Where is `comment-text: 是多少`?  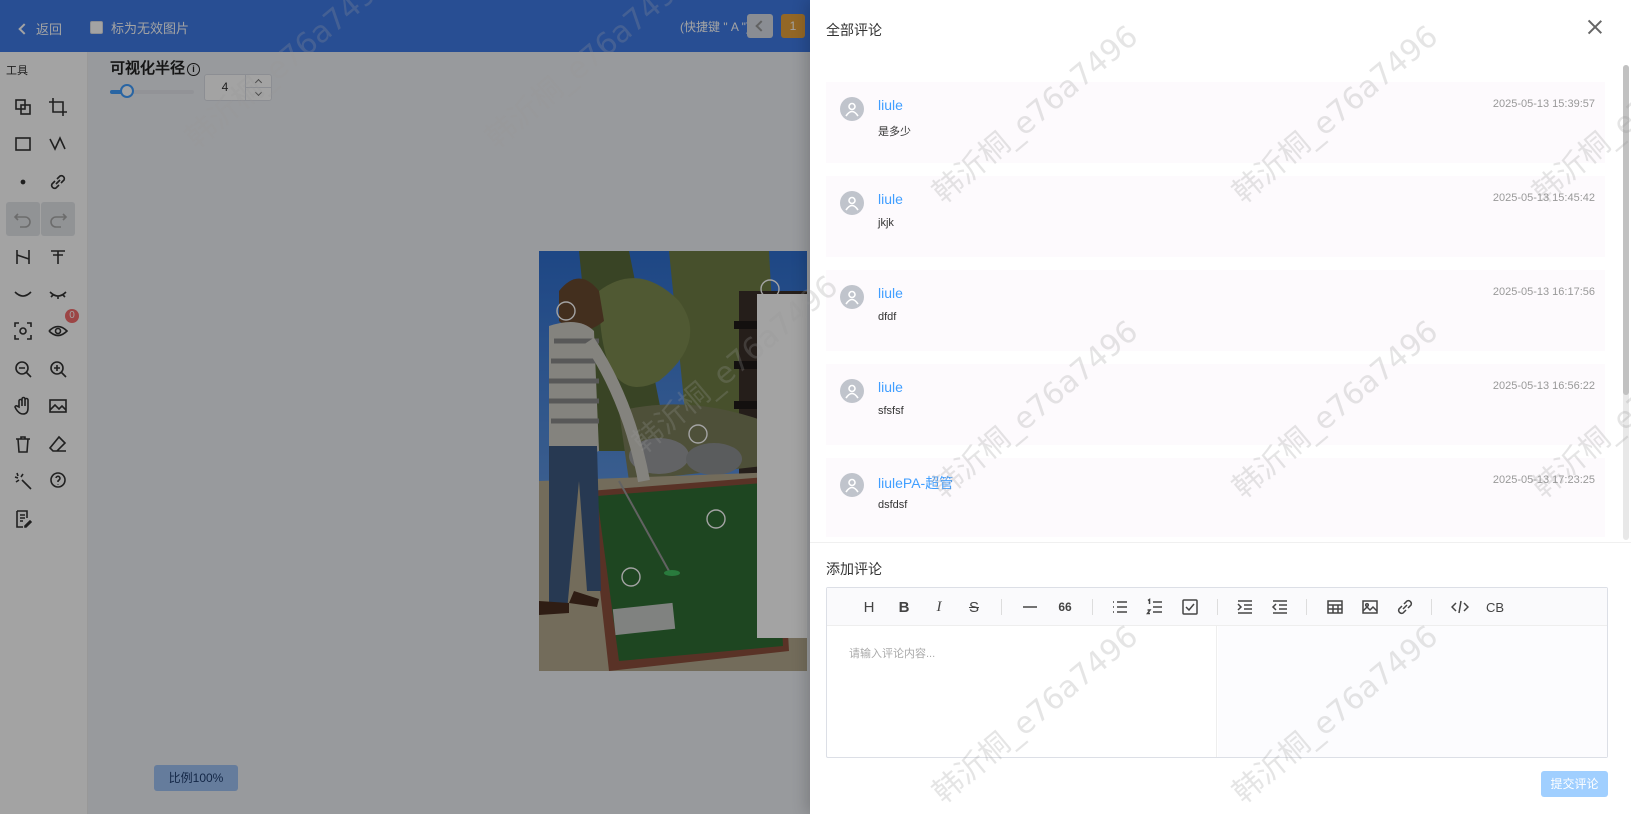 comment-text: 是多少 is located at coordinates (894, 132).